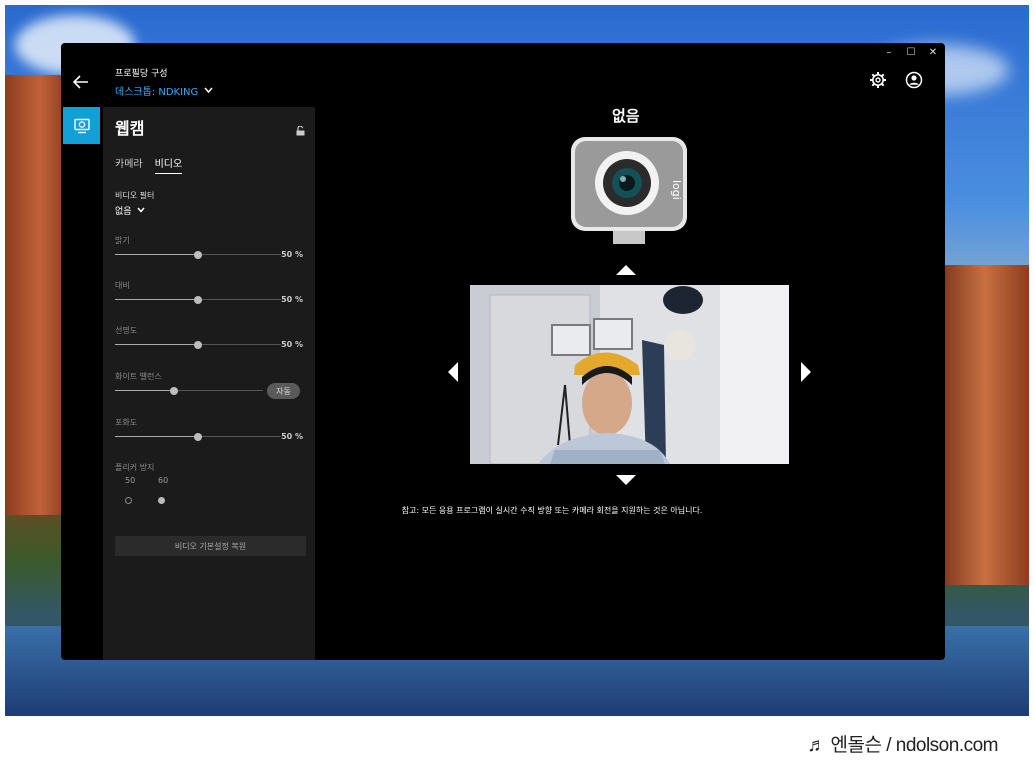  Describe the element at coordinates (210, 546) in the screenshot. I see `reset-video-defaults-button: 비디오 기본설정 복원` at that location.